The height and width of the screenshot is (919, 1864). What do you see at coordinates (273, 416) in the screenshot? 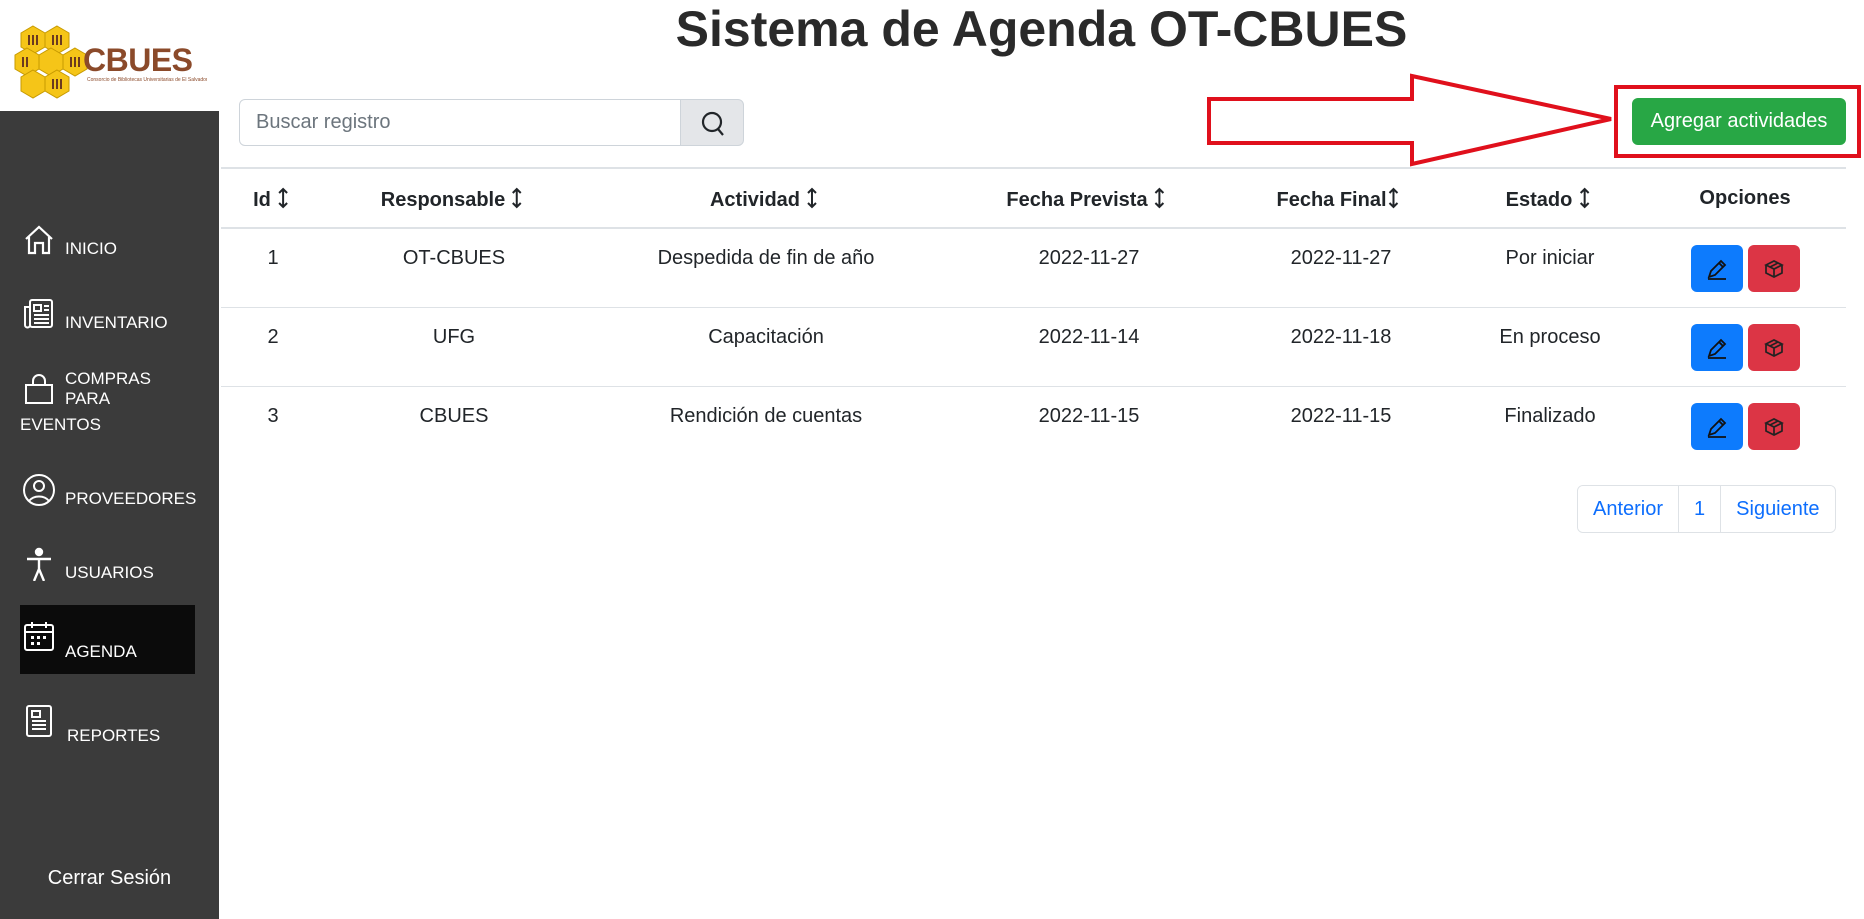
I see `cell-id: 3` at bounding box center [273, 416].